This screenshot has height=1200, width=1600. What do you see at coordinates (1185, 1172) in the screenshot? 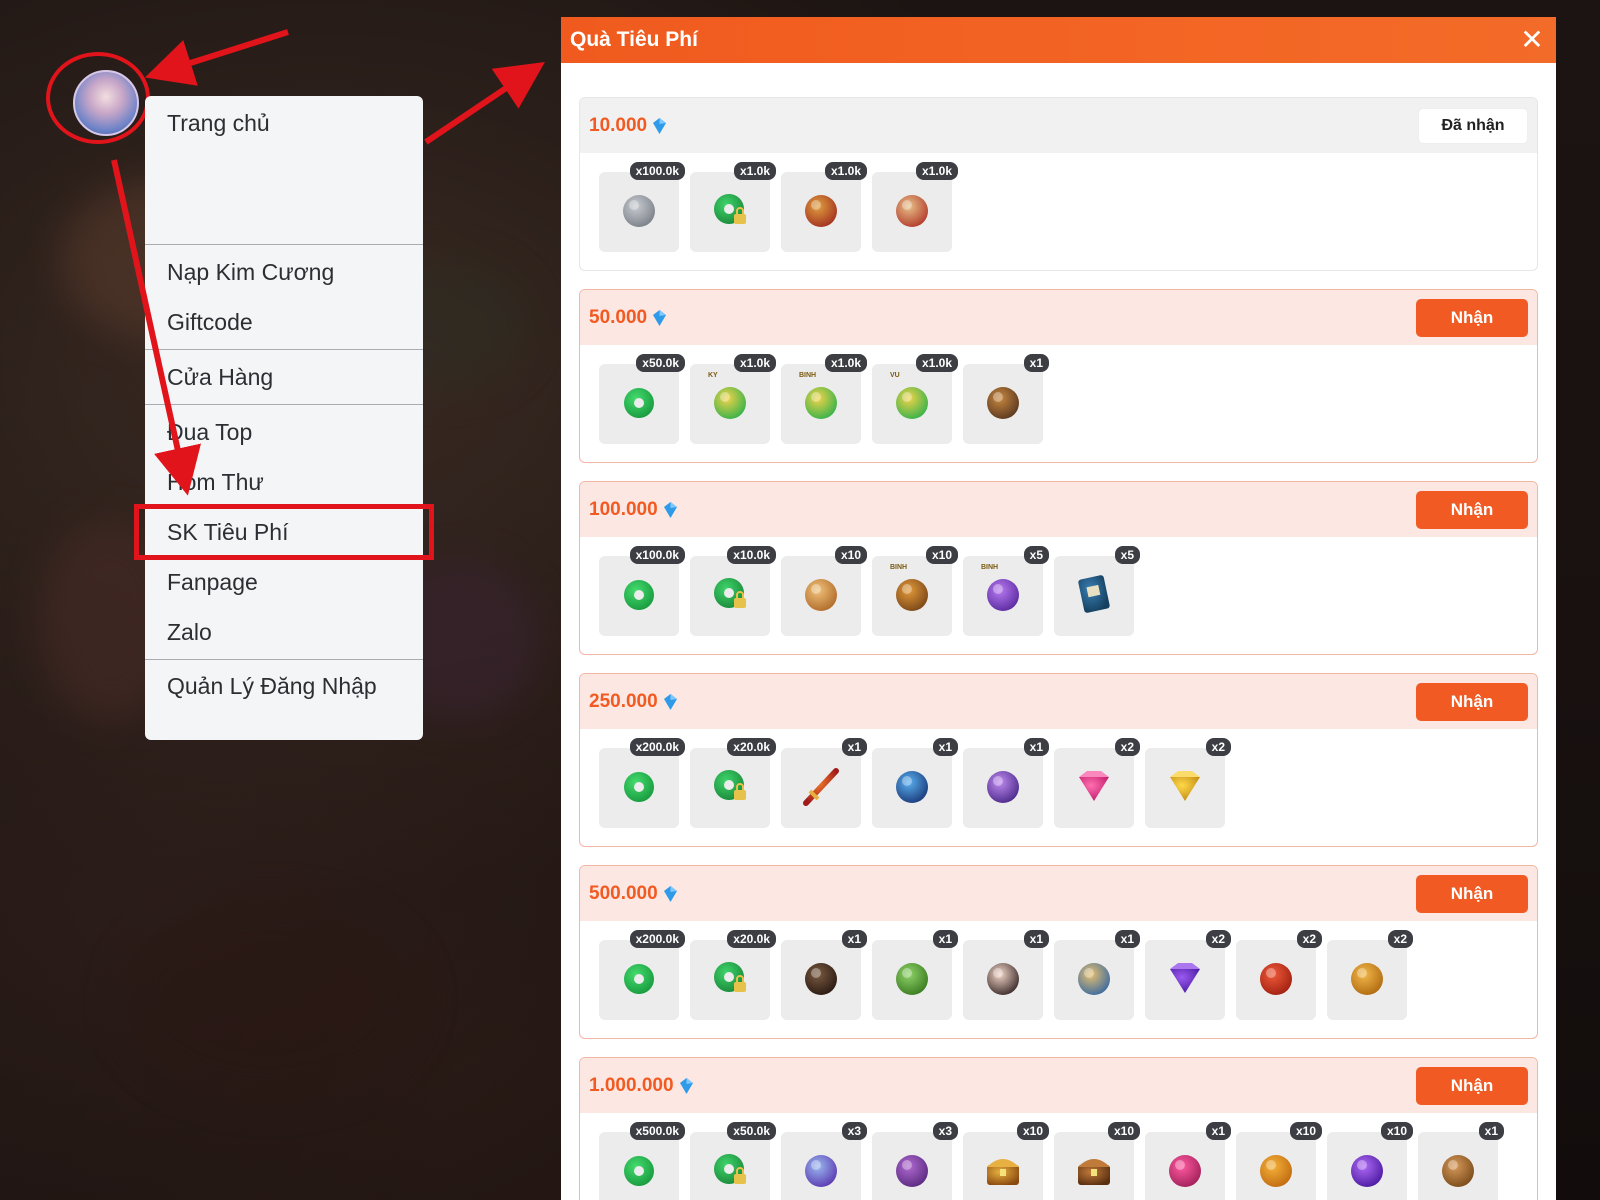
I see `pink-pouch-icon` at bounding box center [1185, 1172].